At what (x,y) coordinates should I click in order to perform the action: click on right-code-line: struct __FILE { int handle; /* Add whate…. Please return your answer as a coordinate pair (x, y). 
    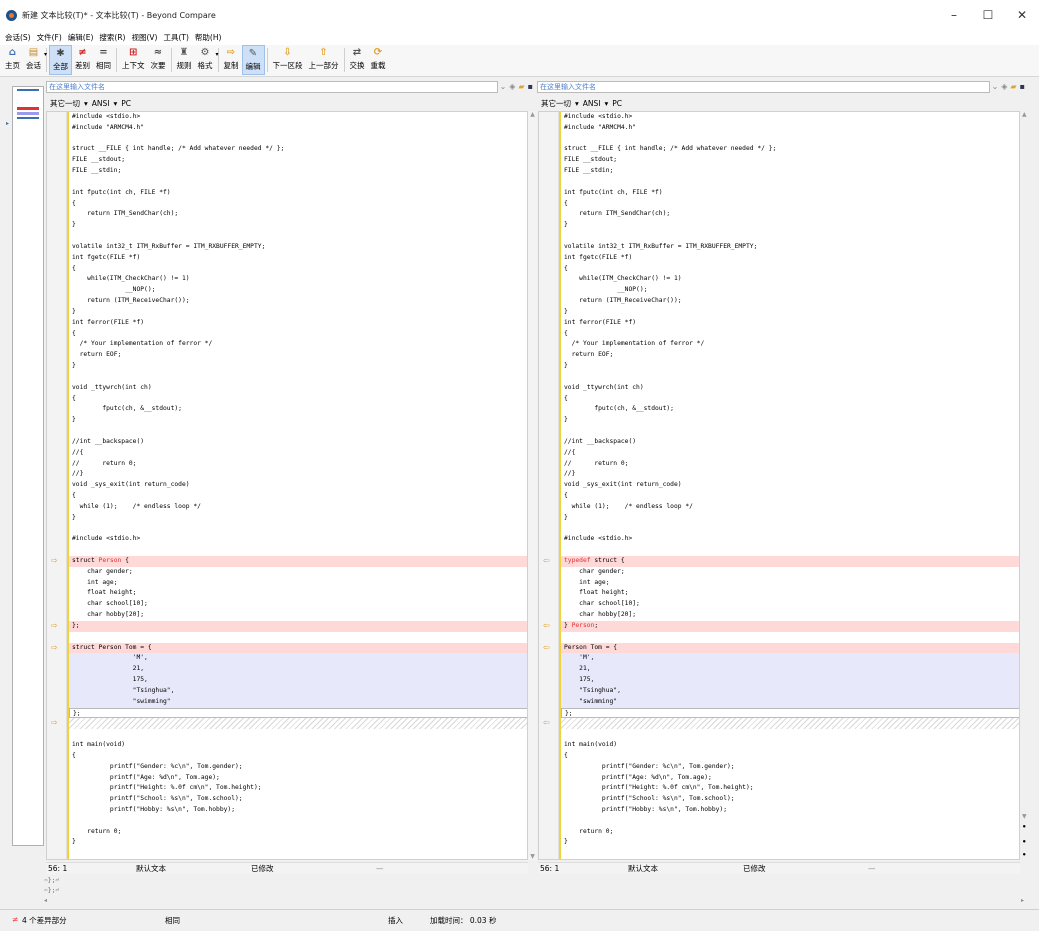
    Looking at the image, I should click on (790, 149).